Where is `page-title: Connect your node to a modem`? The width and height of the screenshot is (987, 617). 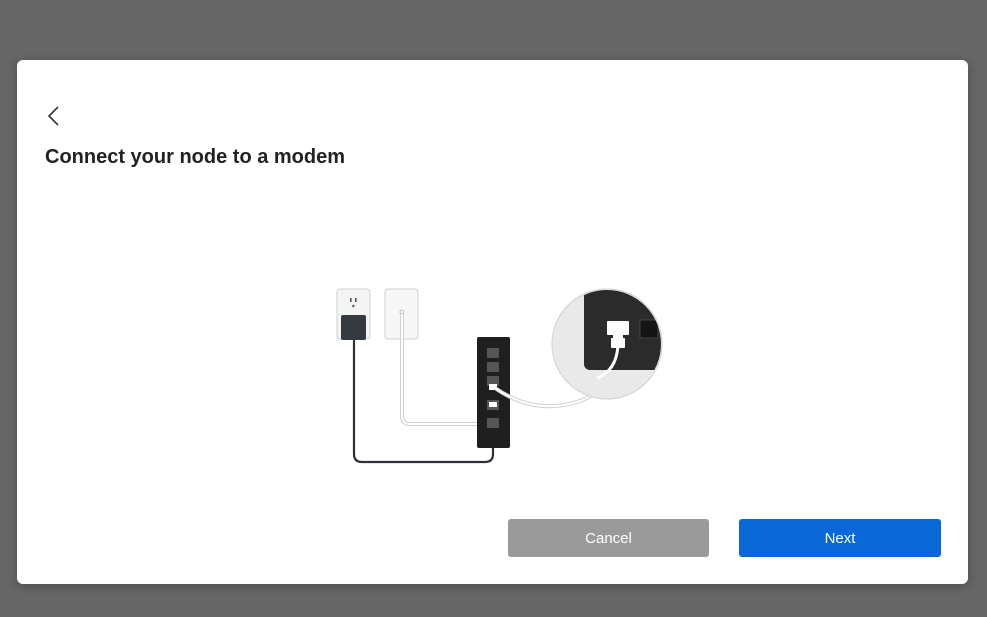 page-title: Connect your node to a modem is located at coordinates (195, 157).